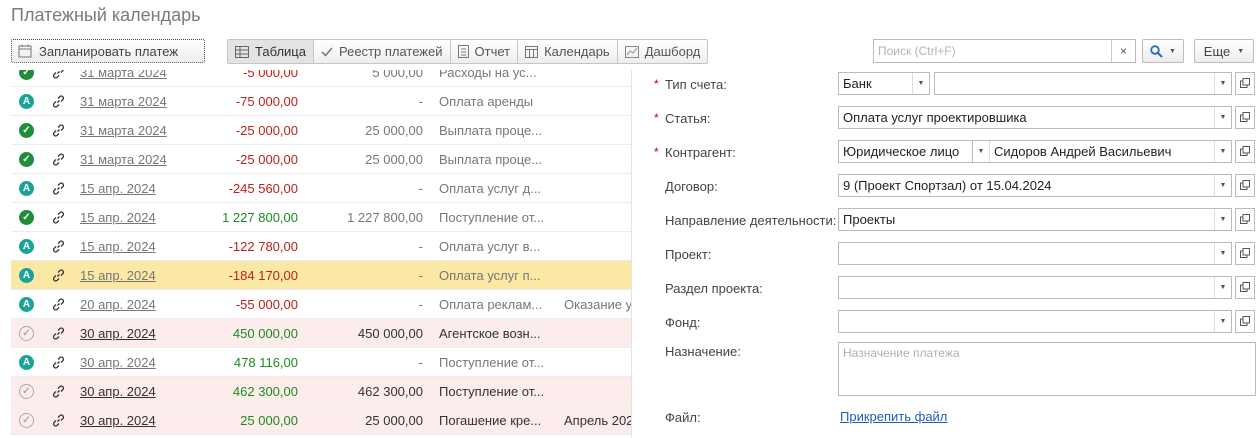 The image size is (1259, 438). What do you see at coordinates (1245, 185) in the screenshot?
I see `open-contract-button` at bounding box center [1245, 185].